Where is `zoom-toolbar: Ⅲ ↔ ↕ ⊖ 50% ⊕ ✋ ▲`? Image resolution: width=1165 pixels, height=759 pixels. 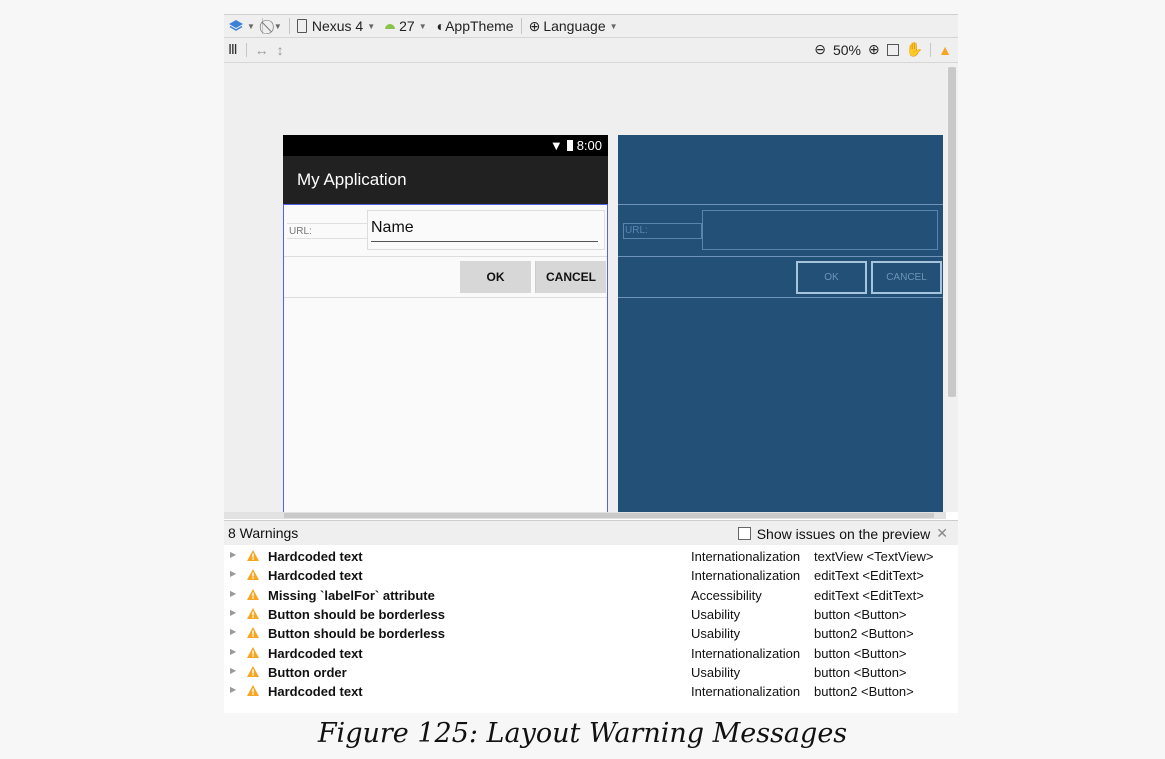
zoom-toolbar: Ⅲ ↔ ↕ ⊖ 50% ⊕ ✋ ▲ is located at coordinates (591, 50).